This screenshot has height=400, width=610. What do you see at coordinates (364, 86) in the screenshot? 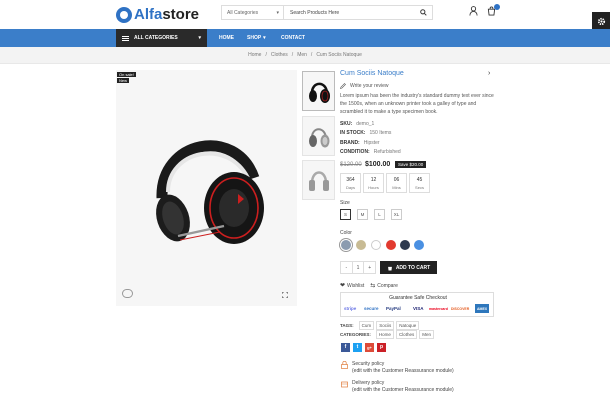
I see `write-review-link: Write your review` at bounding box center [364, 86].